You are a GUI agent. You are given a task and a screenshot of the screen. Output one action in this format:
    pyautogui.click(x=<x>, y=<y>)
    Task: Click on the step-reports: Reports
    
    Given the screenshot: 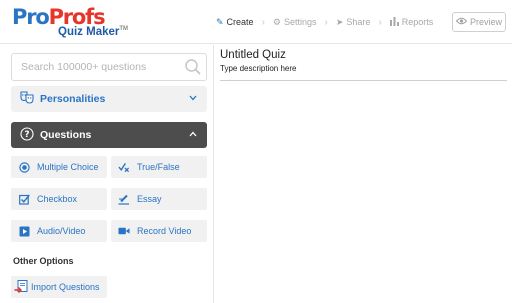 What is the action you would take?
    pyautogui.click(x=411, y=22)
    